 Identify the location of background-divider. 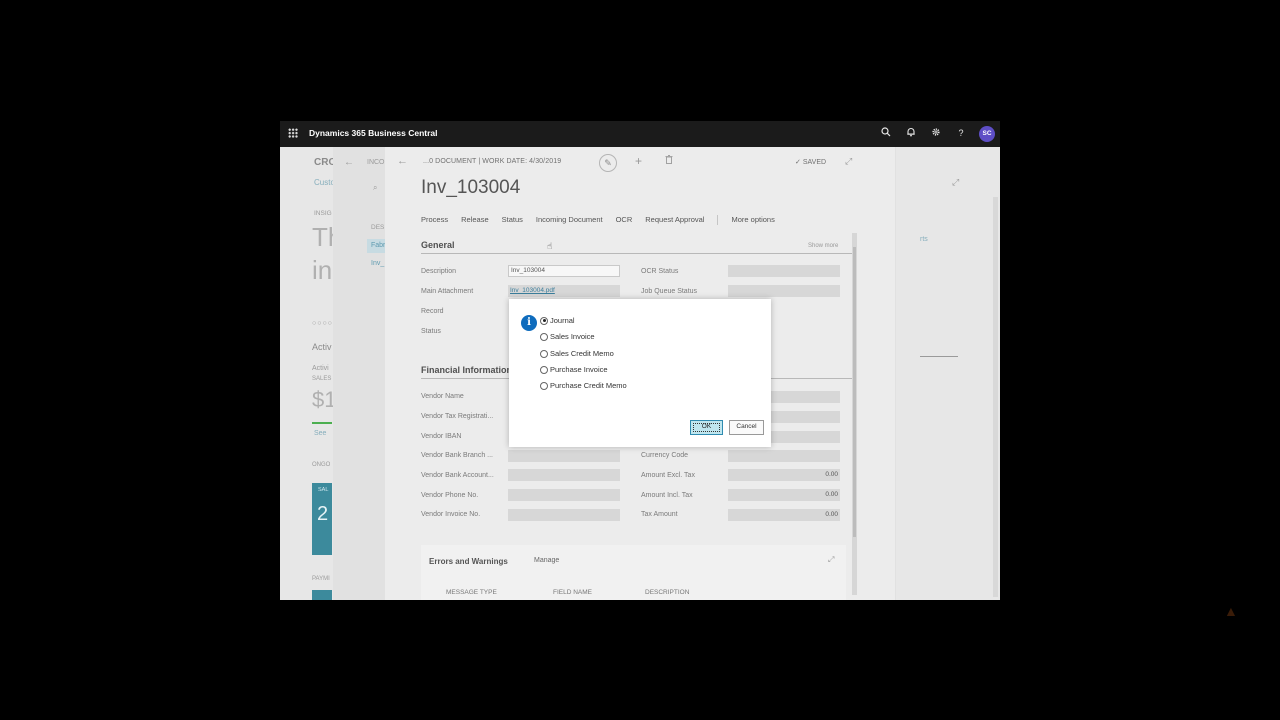
(939, 356).